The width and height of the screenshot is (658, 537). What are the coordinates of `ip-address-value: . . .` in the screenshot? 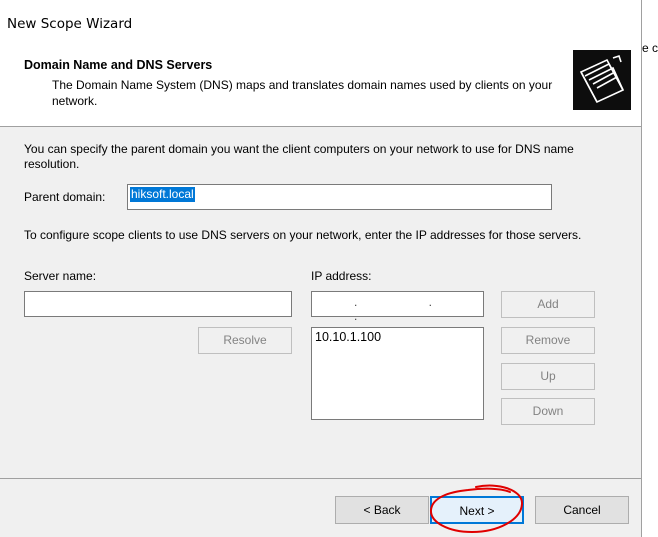 It's located at (410, 309).